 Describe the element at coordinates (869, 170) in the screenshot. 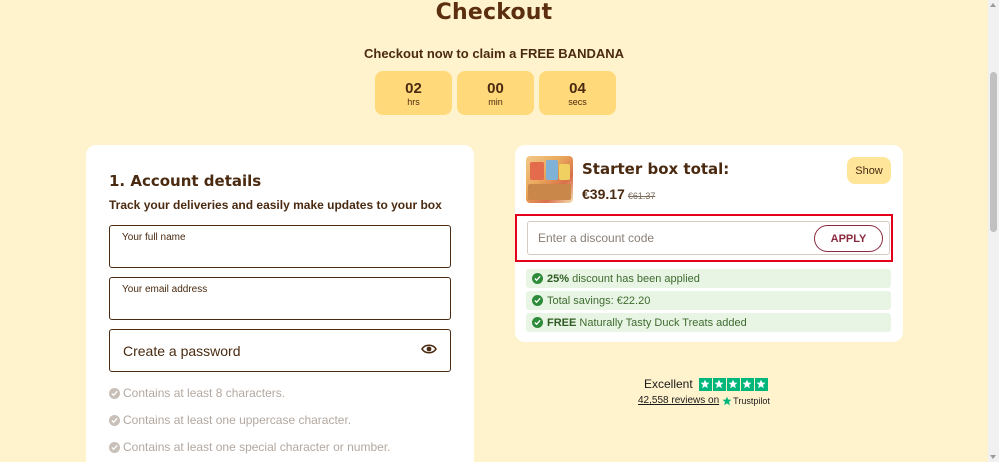

I see `show-button: Show` at that location.